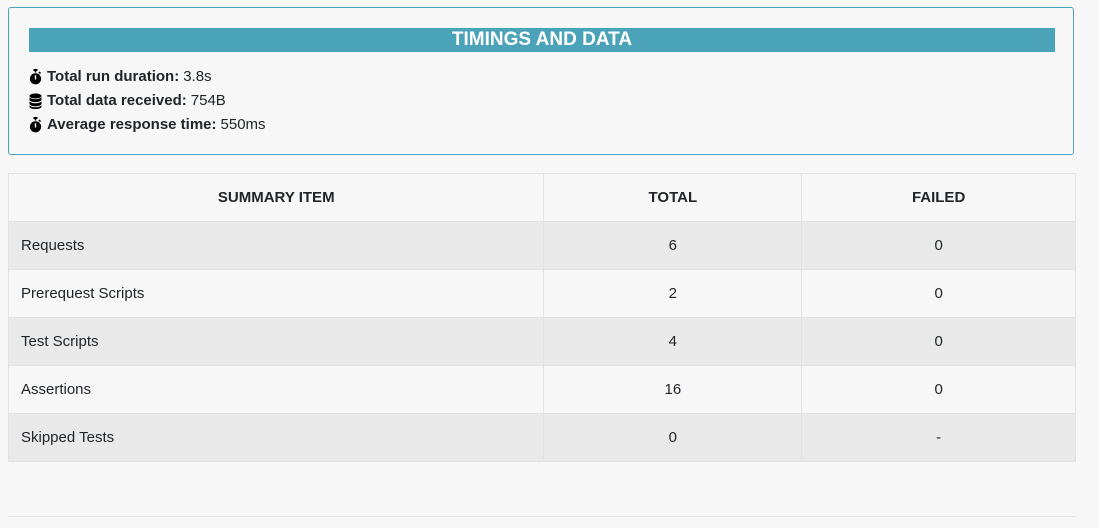 The height and width of the screenshot is (528, 1099). What do you see at coordinates (243, 124) in the screenshot?
I see `stat-value: 550ms` at bounding box center [243, 124].